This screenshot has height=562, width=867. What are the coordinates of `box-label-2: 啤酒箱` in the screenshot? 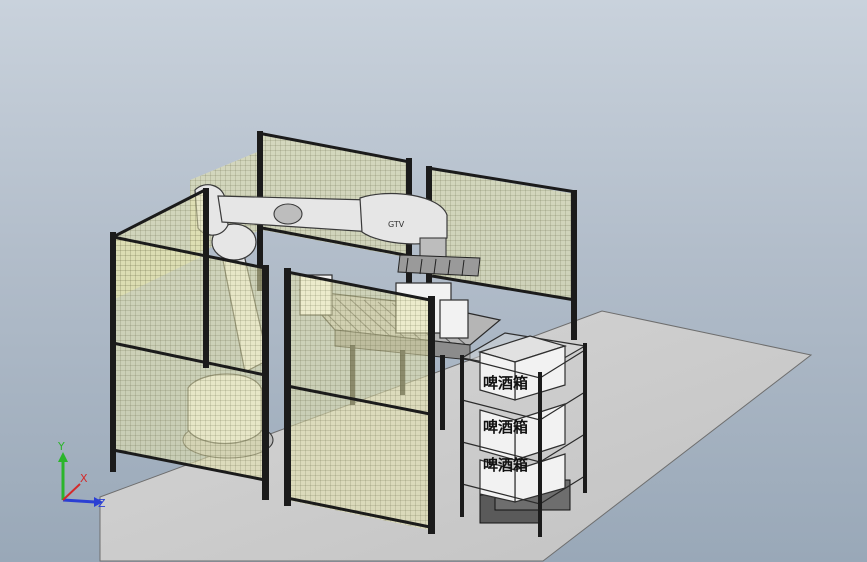 It's located at (505, 427).